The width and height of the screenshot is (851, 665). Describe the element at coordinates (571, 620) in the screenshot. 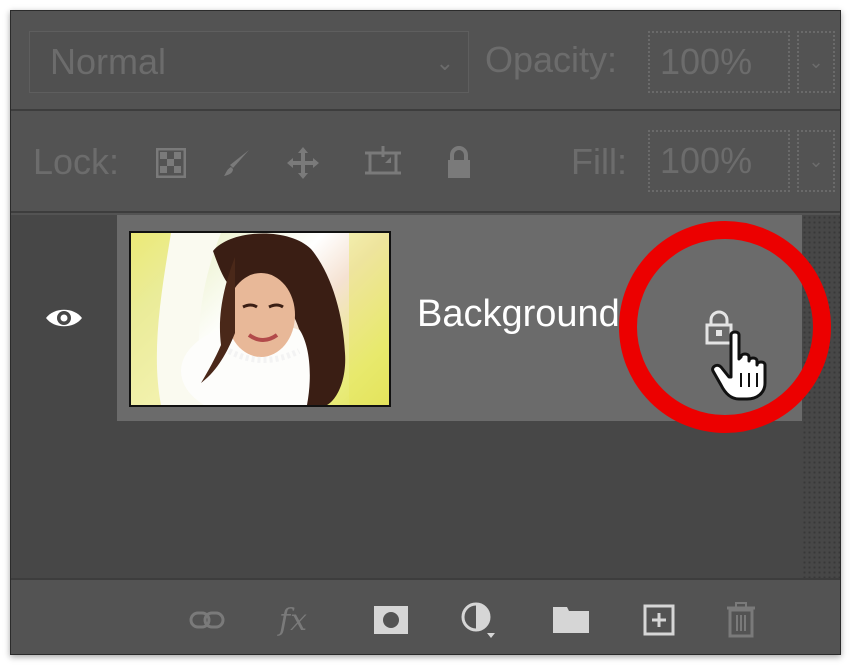

I see `new-group-icon` at that location.